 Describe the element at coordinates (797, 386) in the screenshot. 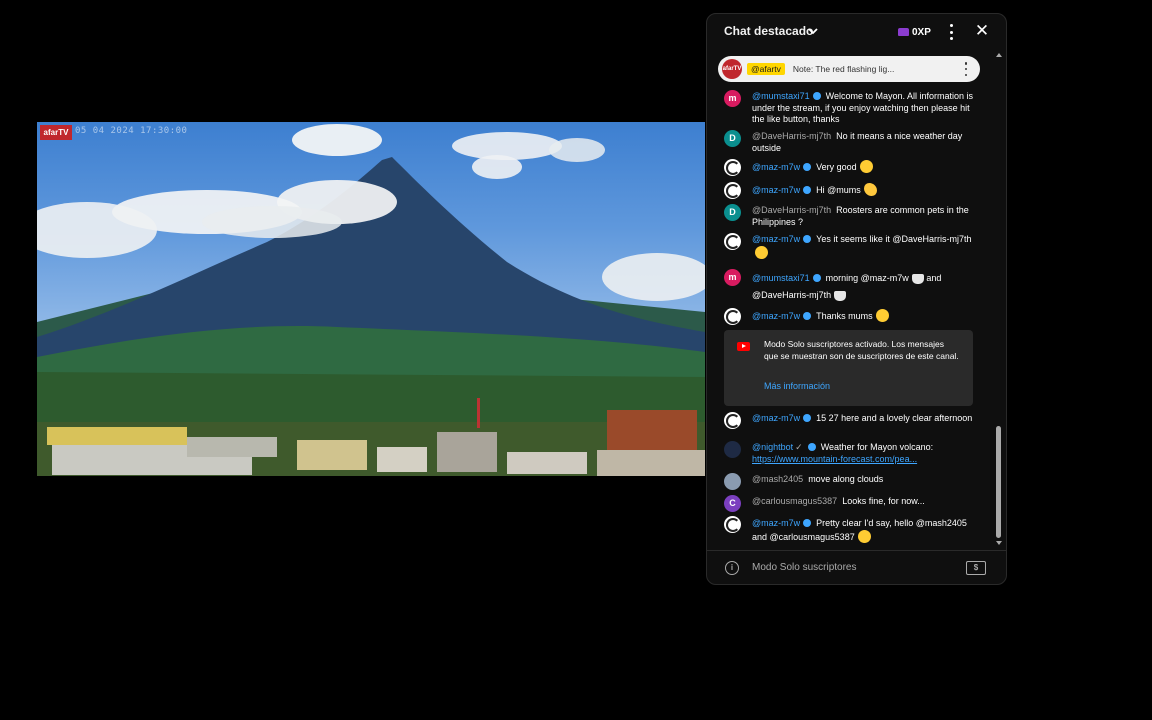

I see `more-info-link: Más información` at that location.